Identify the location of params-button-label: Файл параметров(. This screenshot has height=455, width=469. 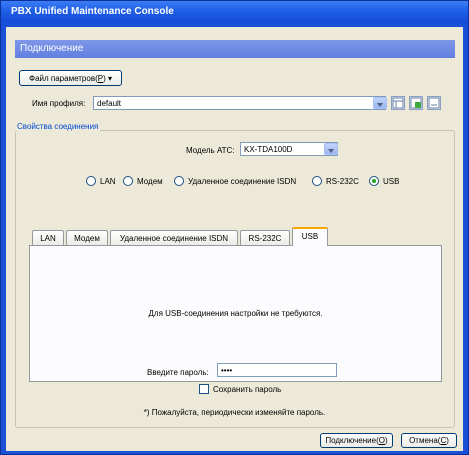
(63, 78).